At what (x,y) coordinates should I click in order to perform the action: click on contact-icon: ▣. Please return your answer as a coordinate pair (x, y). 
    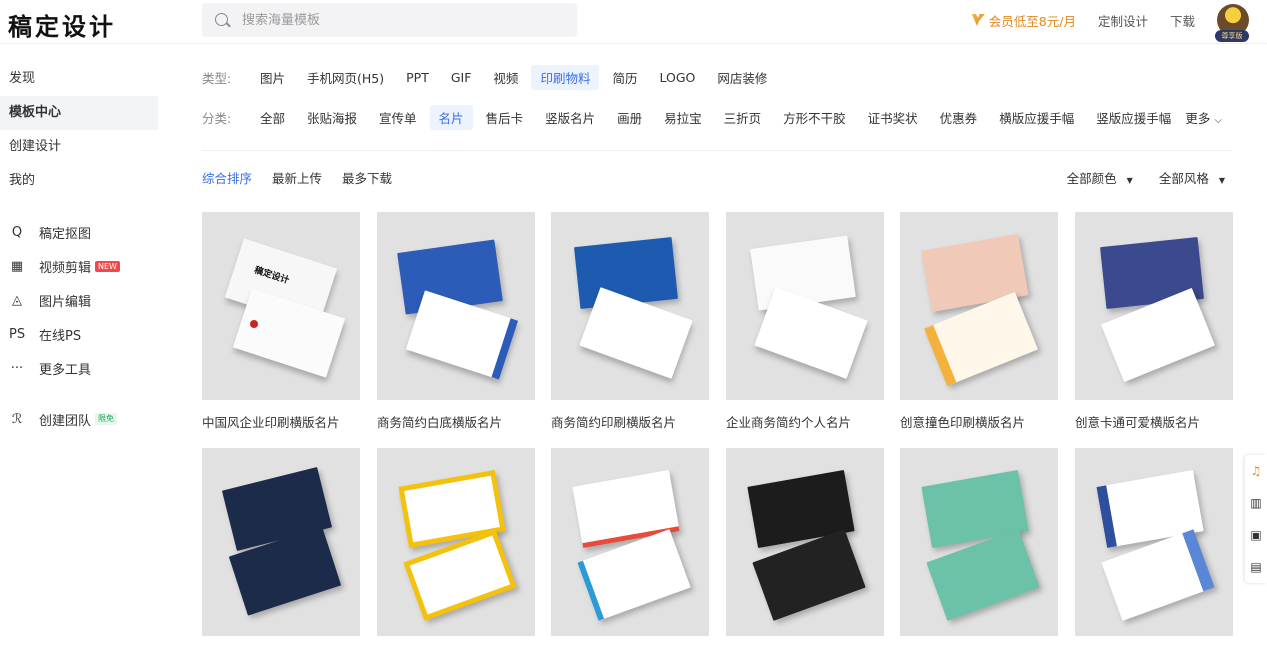
    Looking at the image, I should click on (1256, 535).